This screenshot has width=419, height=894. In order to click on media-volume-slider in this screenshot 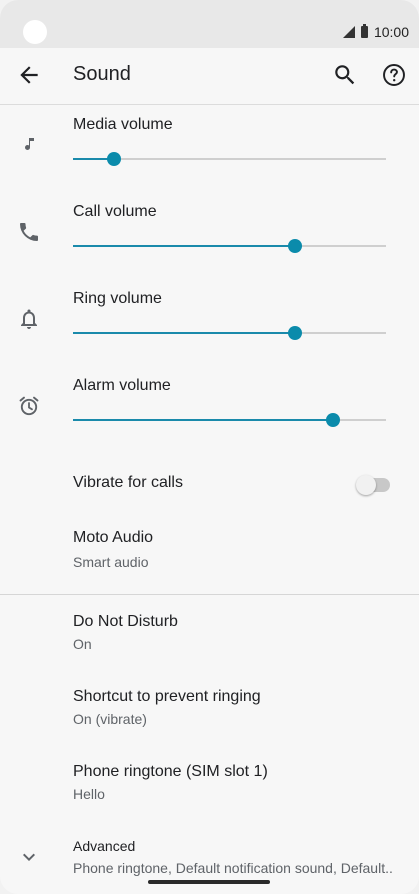, I will do `click(229, 159)`.